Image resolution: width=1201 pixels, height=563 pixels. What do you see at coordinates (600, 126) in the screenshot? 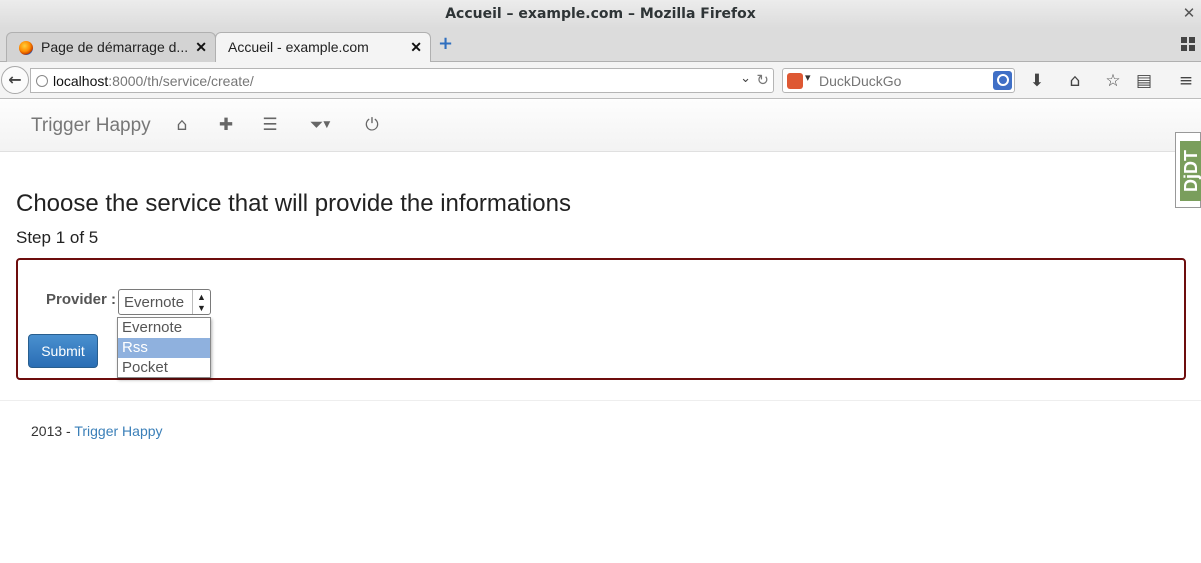
I see `app-navbar: Trigger Happy ⌂ ✚ ☰ ⏷▼ ⏻` at bounding box center [600, 126].